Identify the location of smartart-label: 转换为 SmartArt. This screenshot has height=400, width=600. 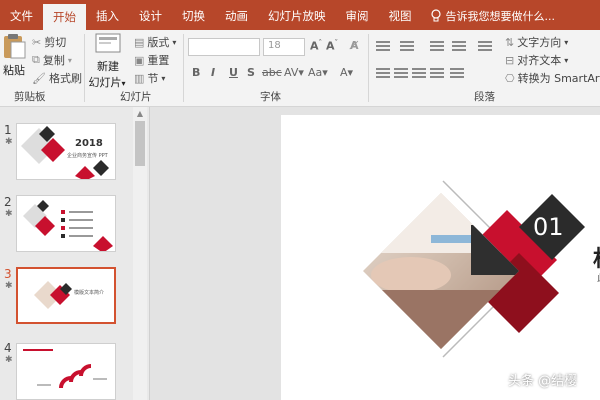
(558, 78).